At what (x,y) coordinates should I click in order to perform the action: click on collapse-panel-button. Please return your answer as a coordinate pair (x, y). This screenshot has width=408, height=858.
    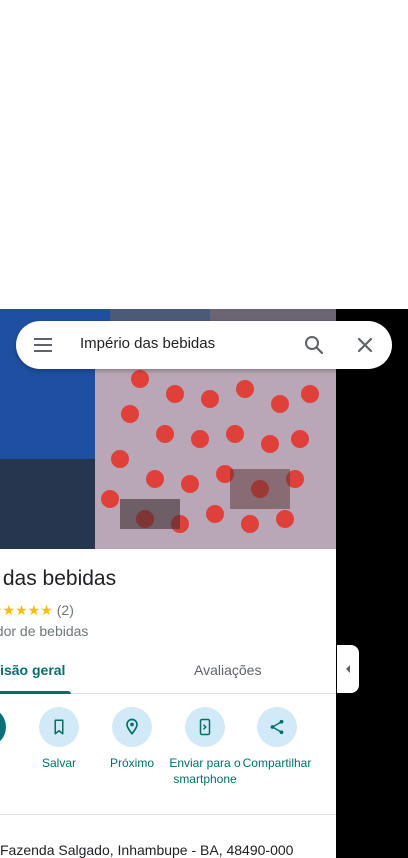
    Looking at the image, I should click on (348, 669).